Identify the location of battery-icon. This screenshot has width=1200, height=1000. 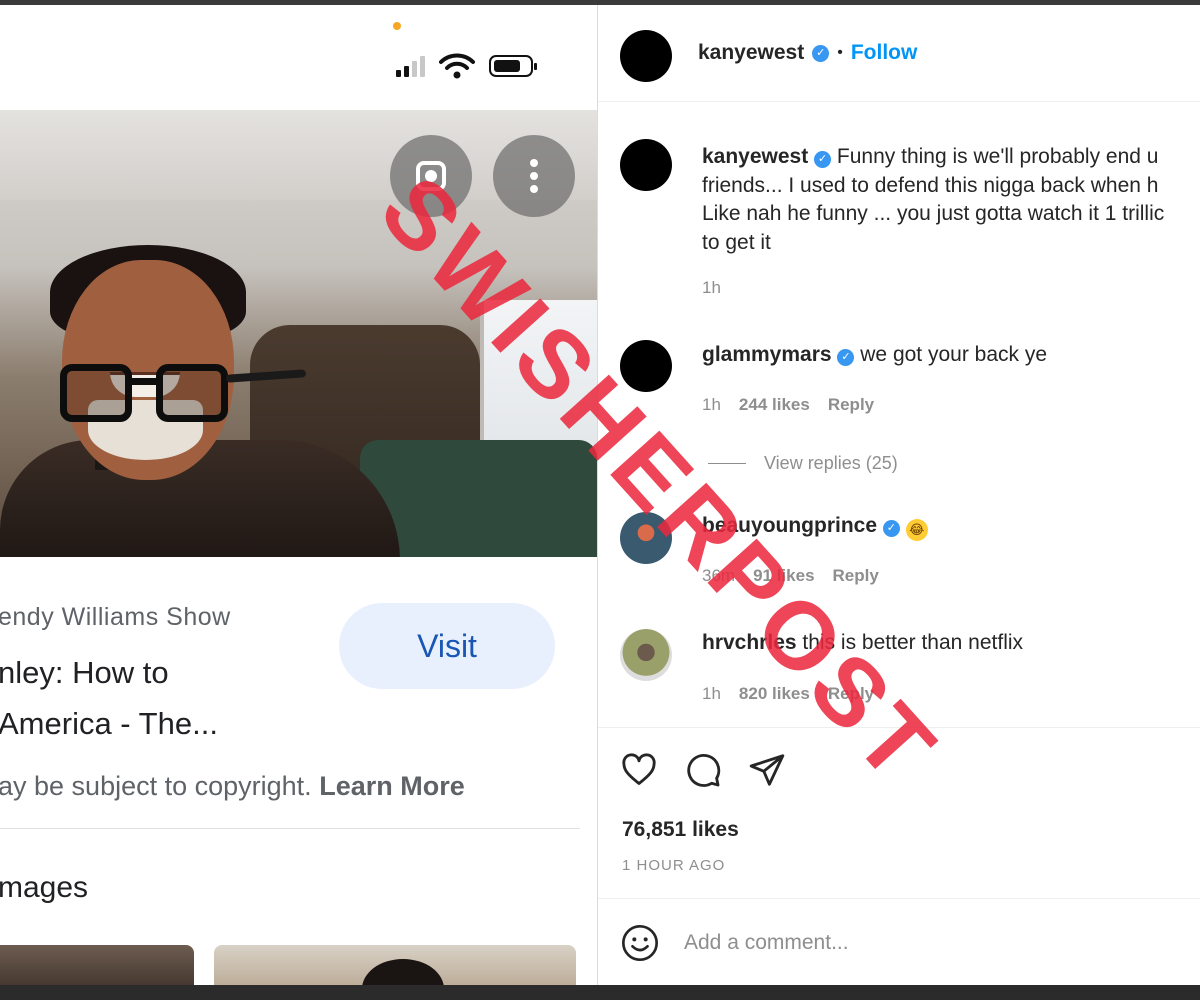
(513, 66).